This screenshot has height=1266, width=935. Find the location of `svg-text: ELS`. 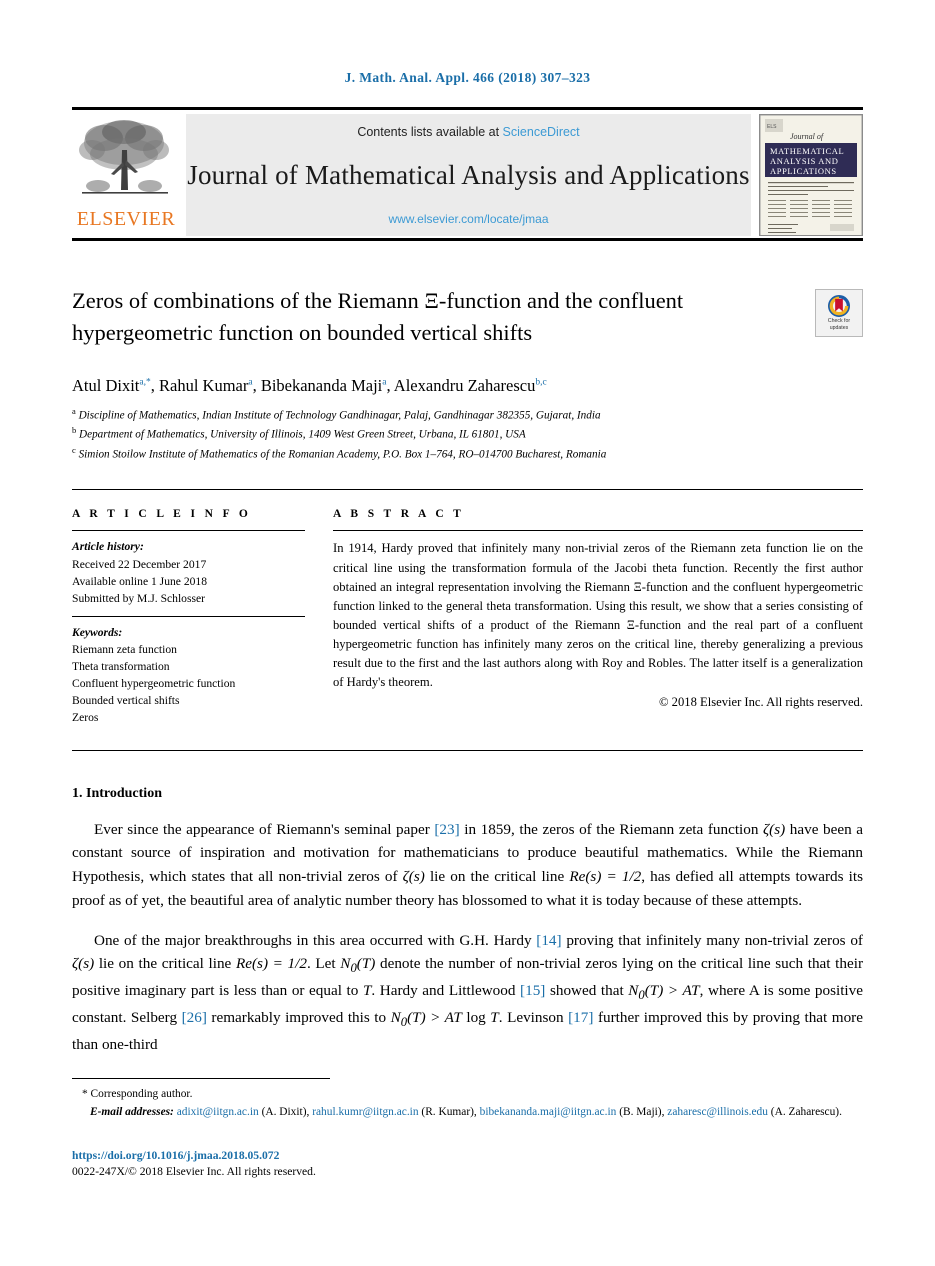

svg-text: ELS is located at coordinates (772, 127).